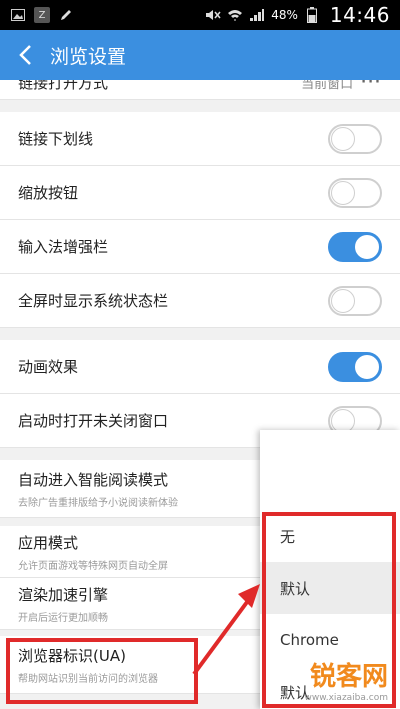 This screenshot has height=709, width=400. Describe the element at coordinates (257, 15) in the screenshot. I see `signal-icon` at that location.